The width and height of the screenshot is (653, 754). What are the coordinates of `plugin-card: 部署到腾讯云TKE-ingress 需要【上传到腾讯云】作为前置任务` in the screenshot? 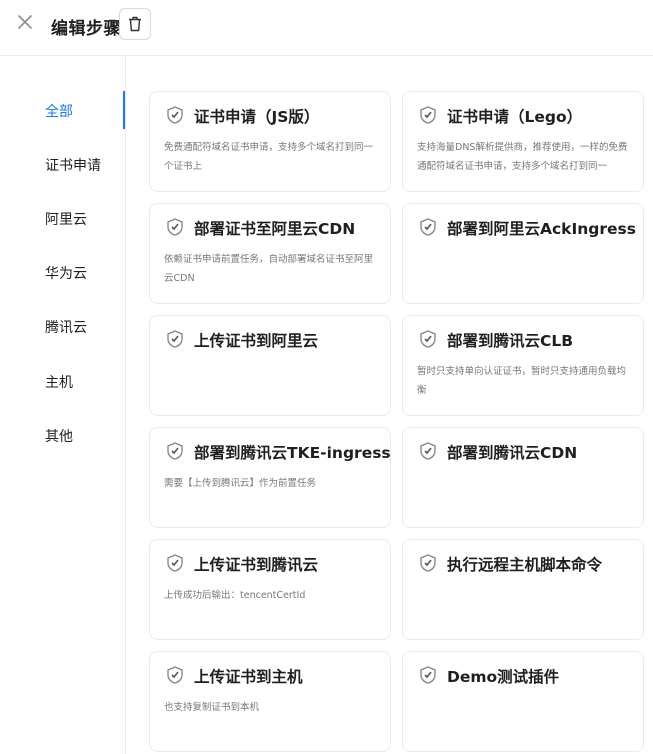 It's located at (270, 477).